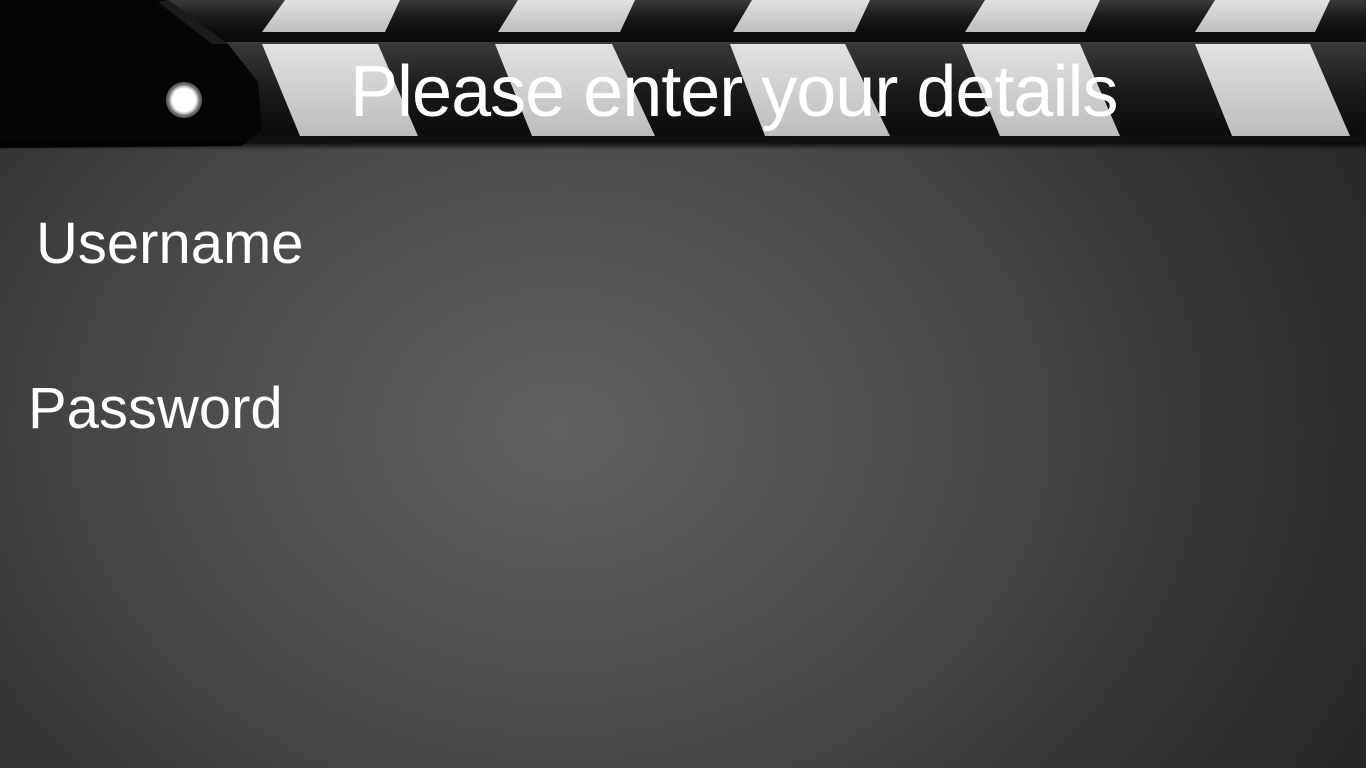  I want to click on username-label: Username, so click(170, 243).